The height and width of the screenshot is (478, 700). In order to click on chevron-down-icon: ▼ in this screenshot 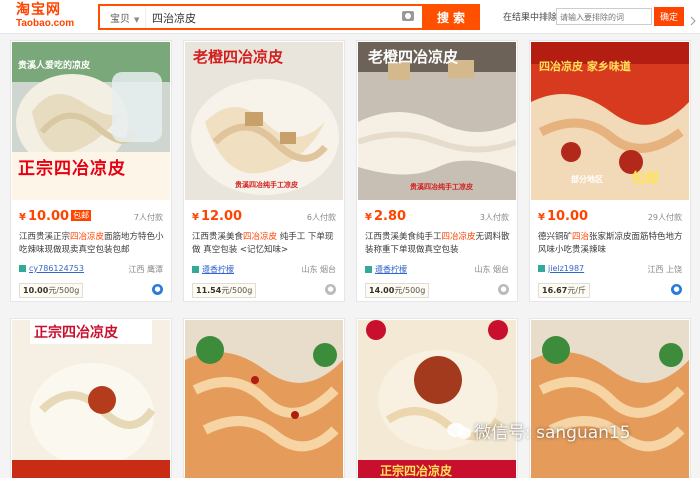, I will do `click(137, 20)`.